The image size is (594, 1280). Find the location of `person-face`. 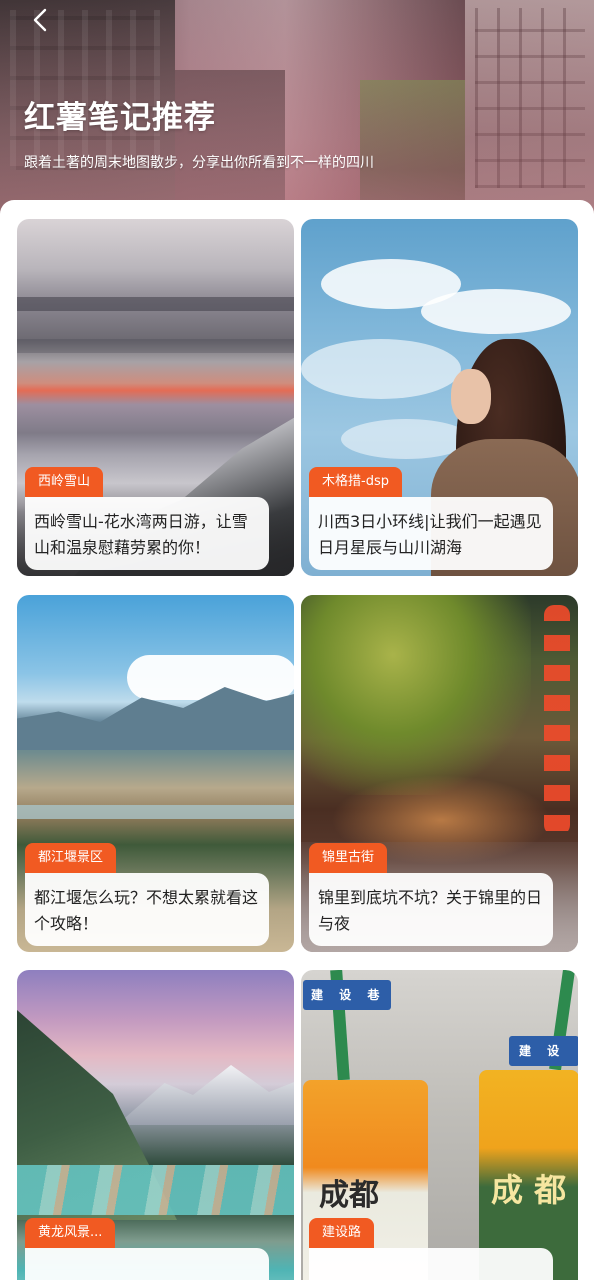

person-face is located at coordinates (471, 396).